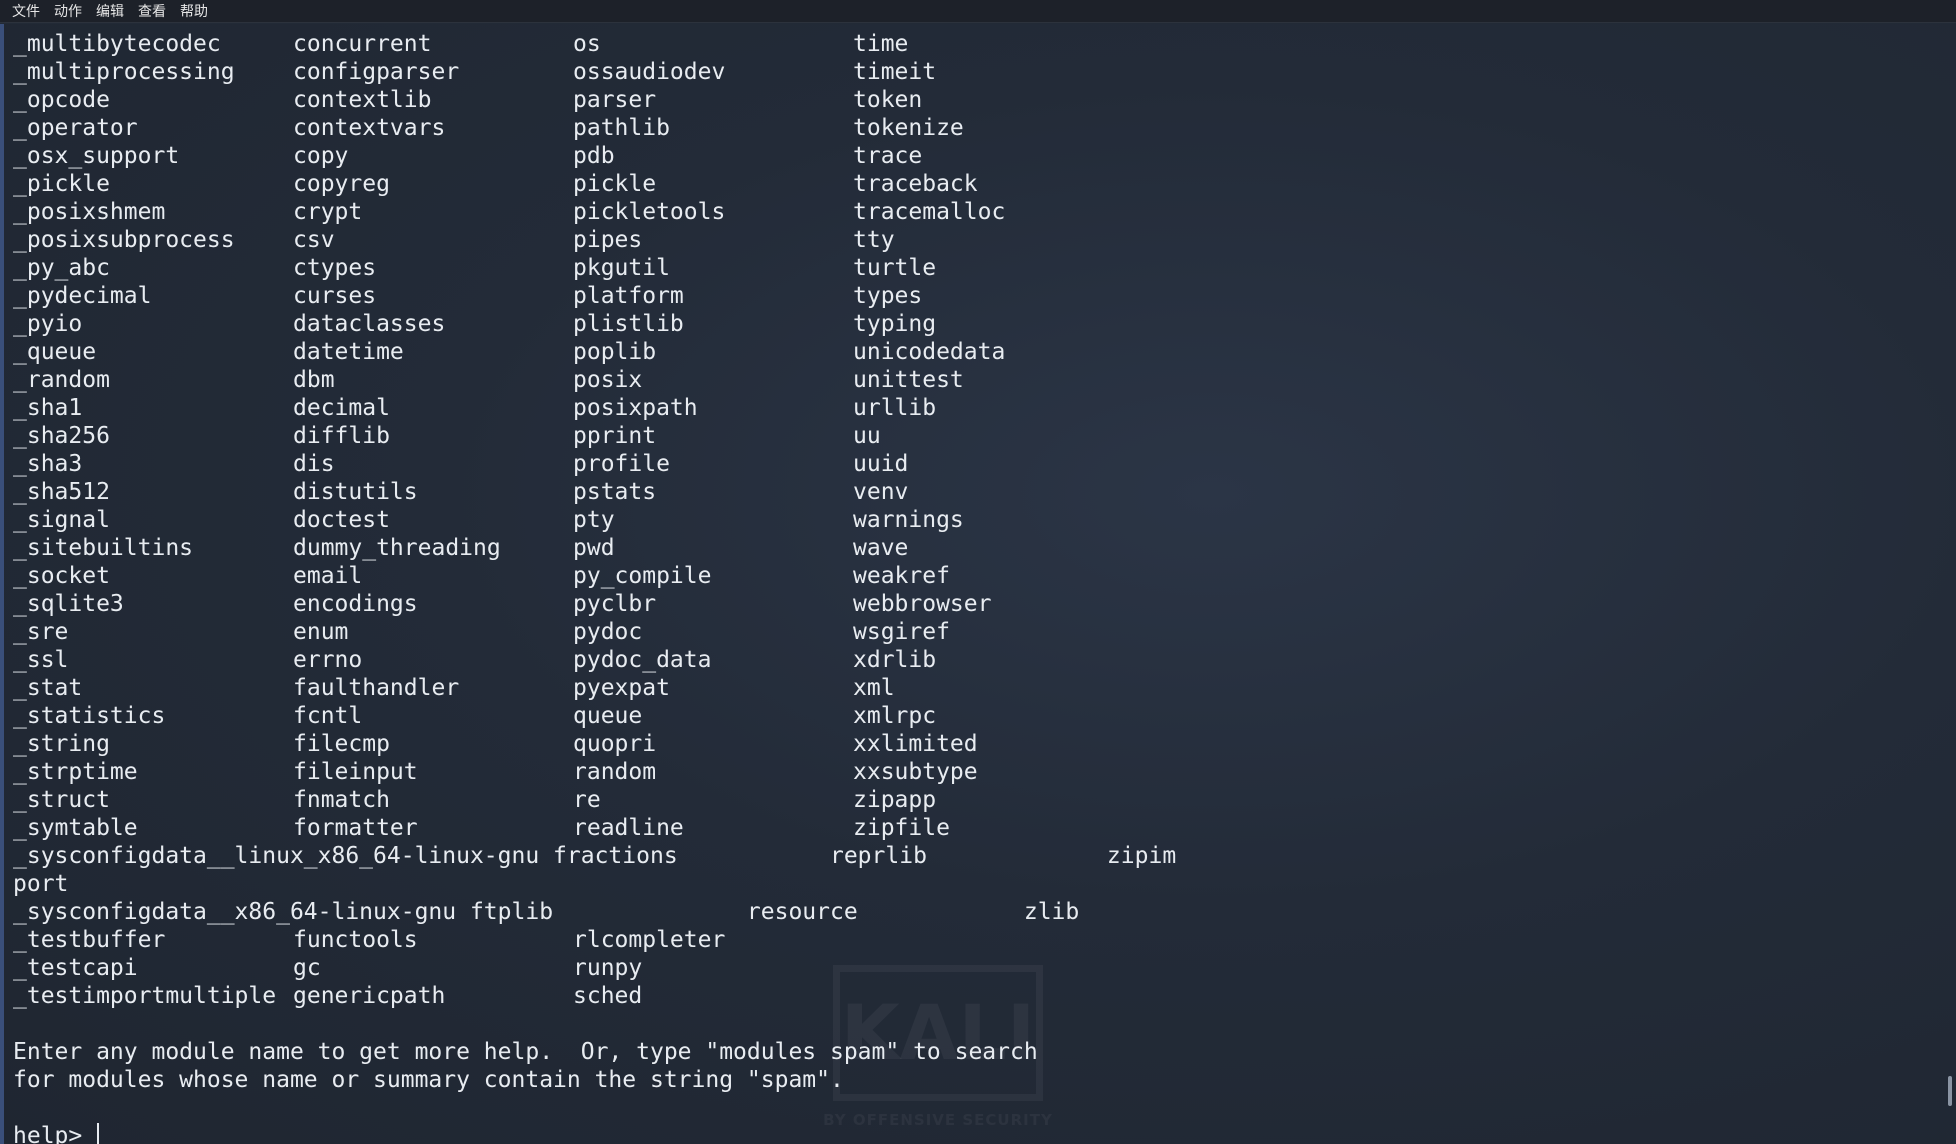 The image size is (1956, 1144). I want to click on module-name: venv, so click(881, 492).